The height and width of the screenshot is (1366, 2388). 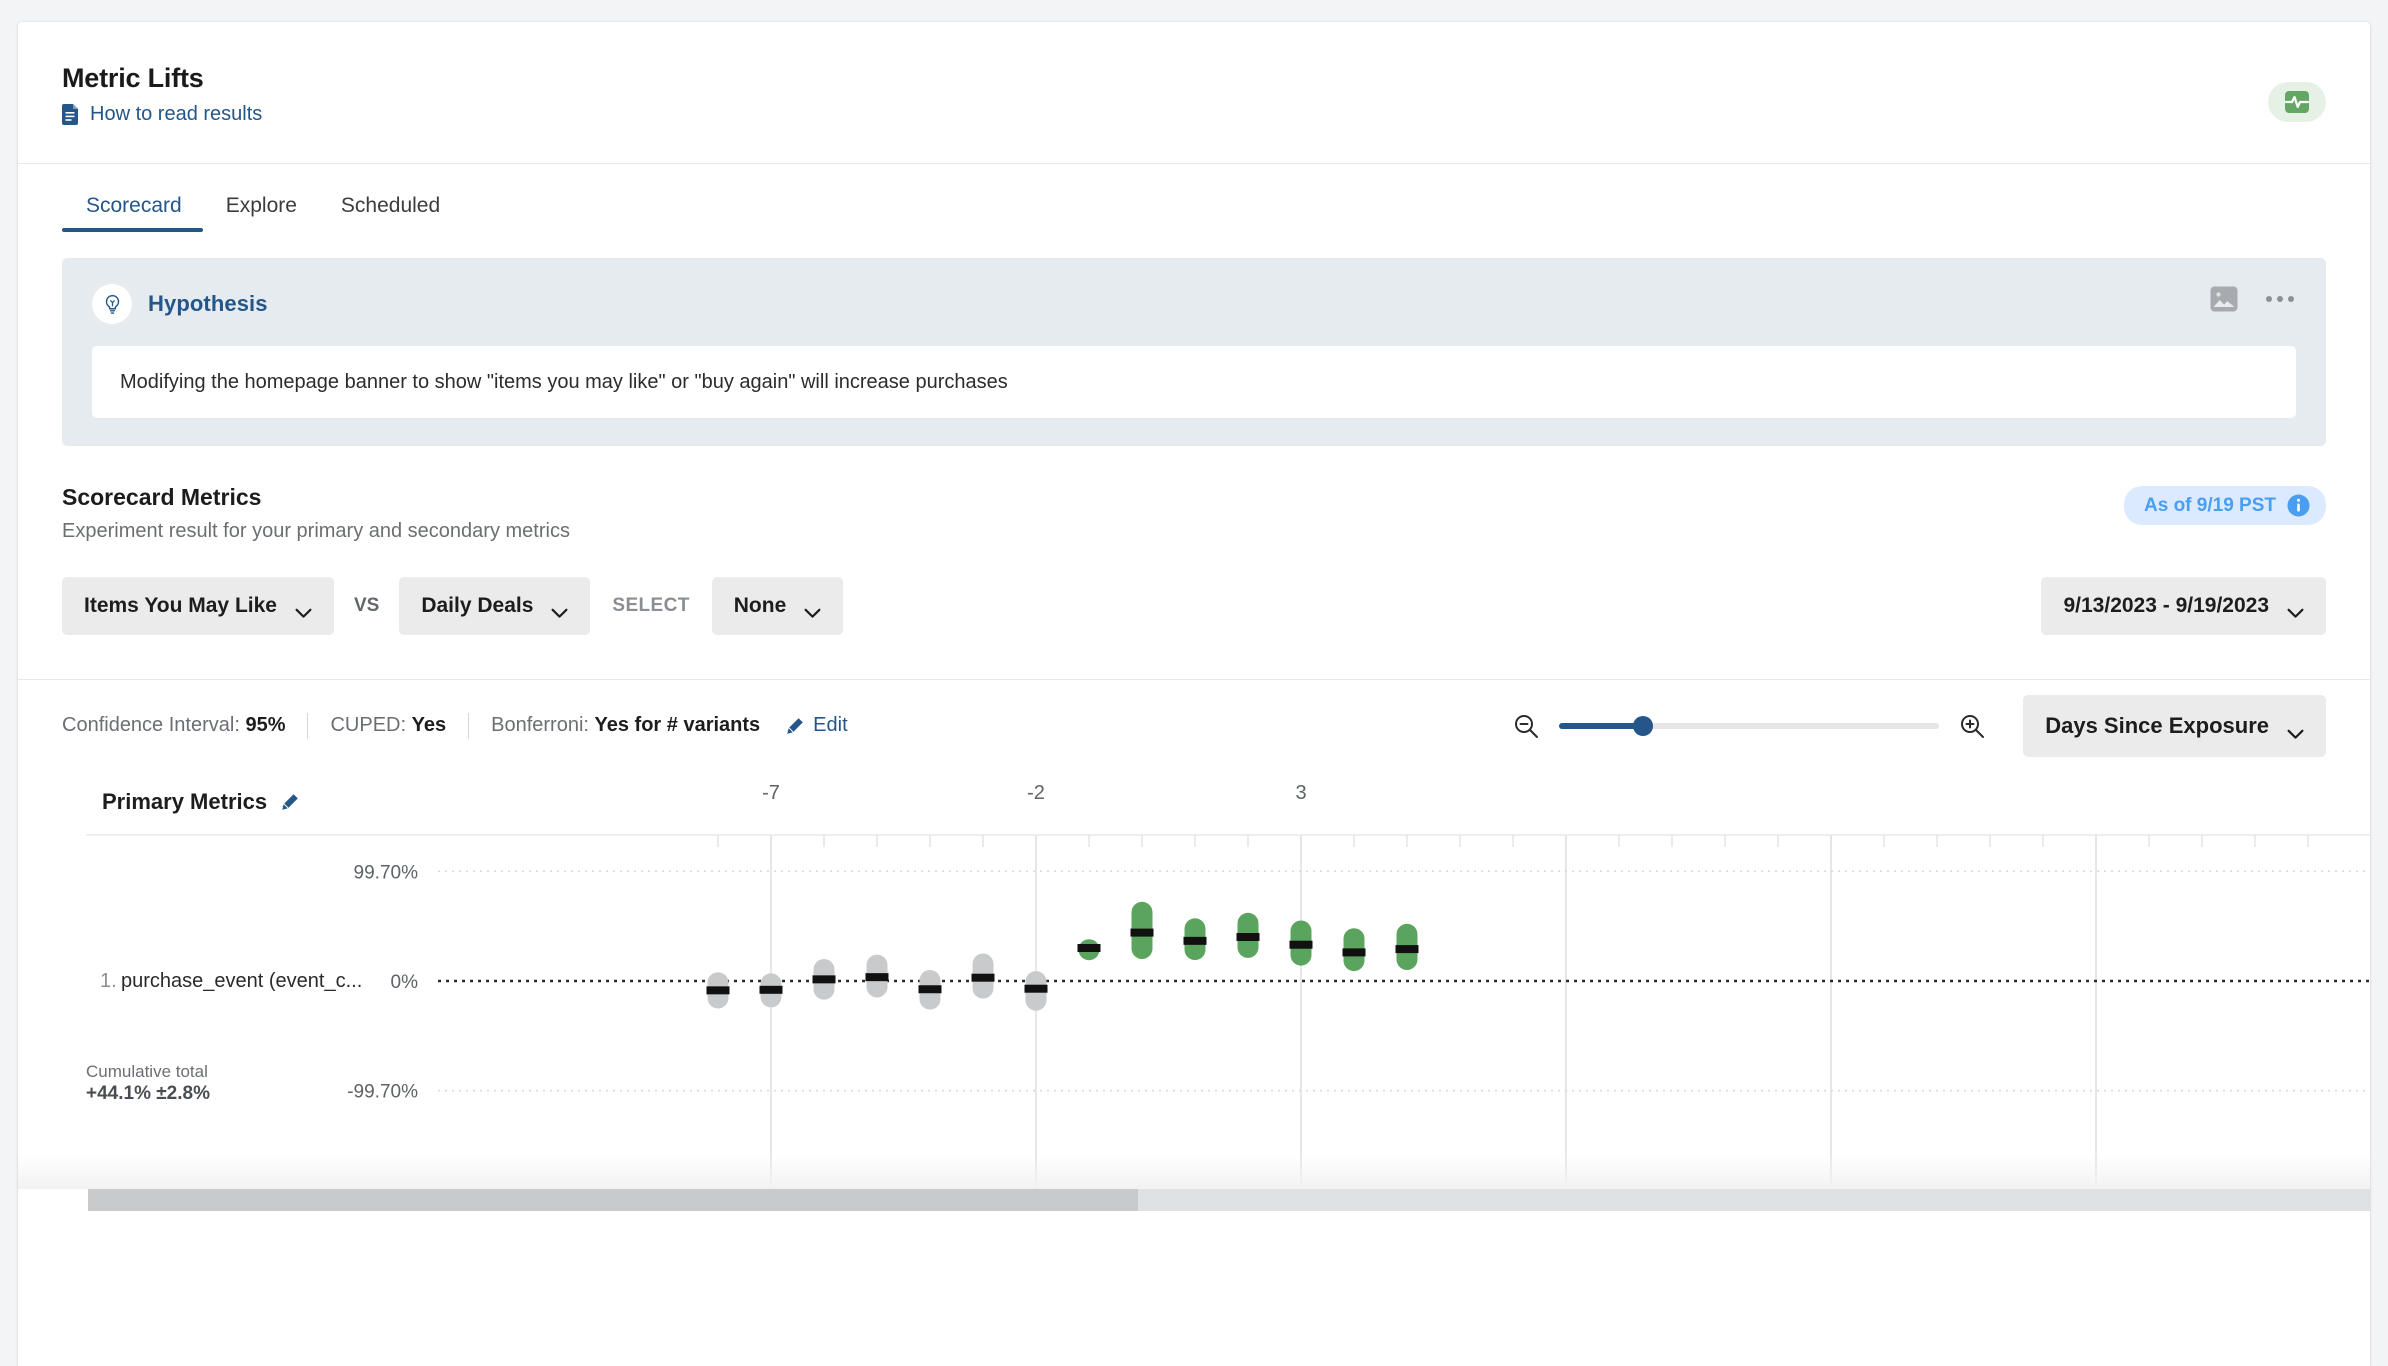 I want to click on hypothesis-header: Hypothesis, so click(x=1194, y=304).